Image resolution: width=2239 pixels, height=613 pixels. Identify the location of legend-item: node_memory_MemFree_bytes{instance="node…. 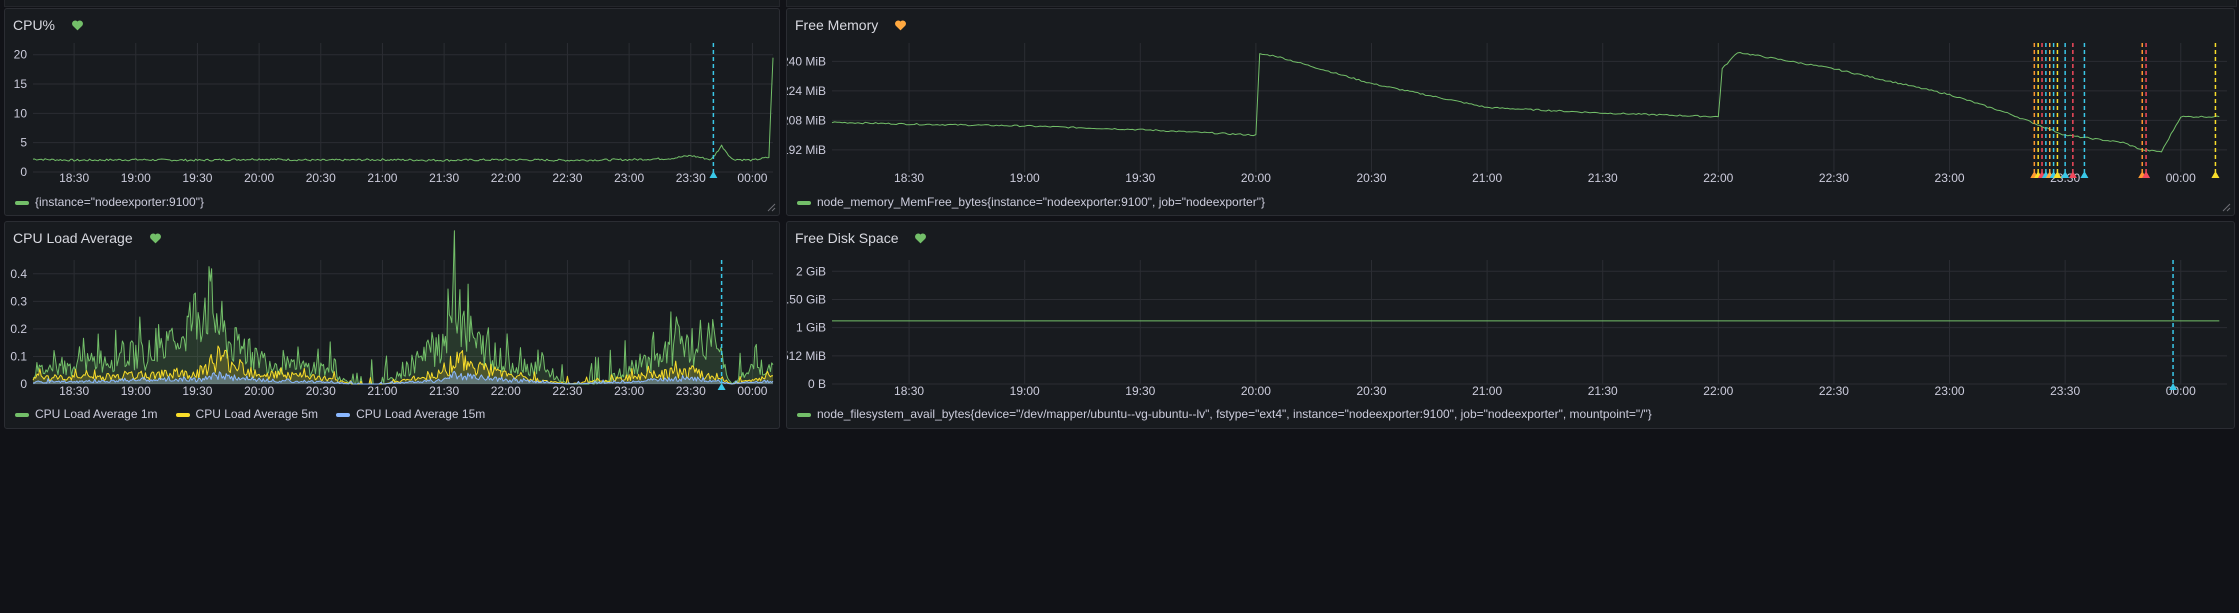
(1031, 202).